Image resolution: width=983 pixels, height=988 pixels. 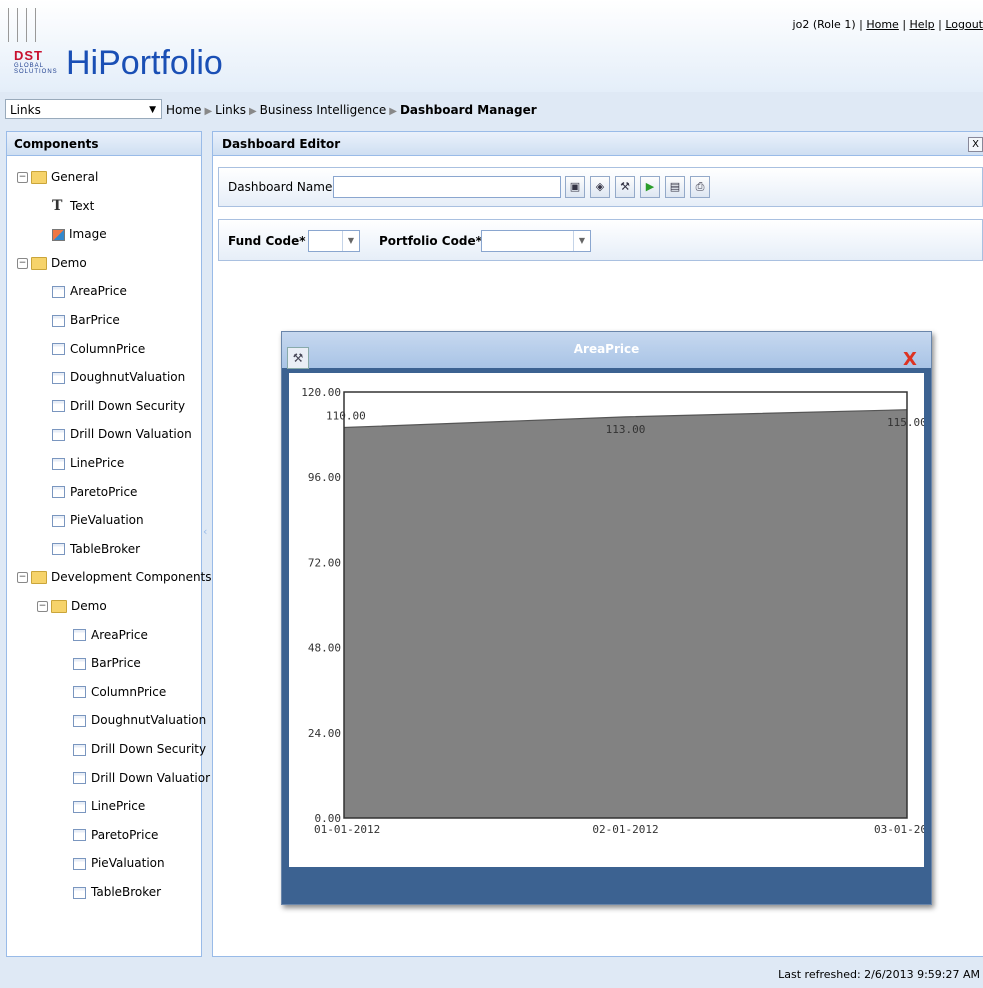 What do you see at coordinates (82, 205) in the screenshot?
I see `item-label: Text` at bounding box center [82, 205].